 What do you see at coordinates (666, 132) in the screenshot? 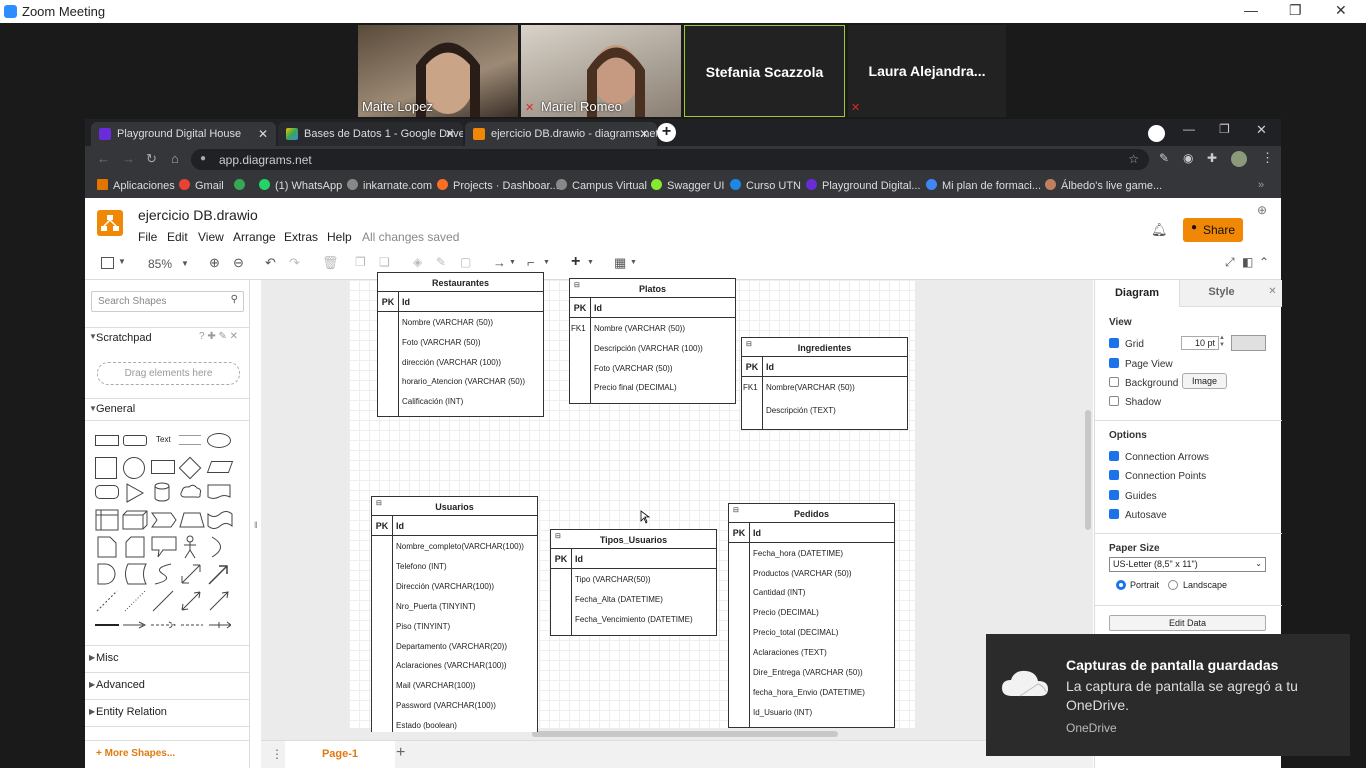
I see `new-tab-icon: +` at bounding box center [666, 132].